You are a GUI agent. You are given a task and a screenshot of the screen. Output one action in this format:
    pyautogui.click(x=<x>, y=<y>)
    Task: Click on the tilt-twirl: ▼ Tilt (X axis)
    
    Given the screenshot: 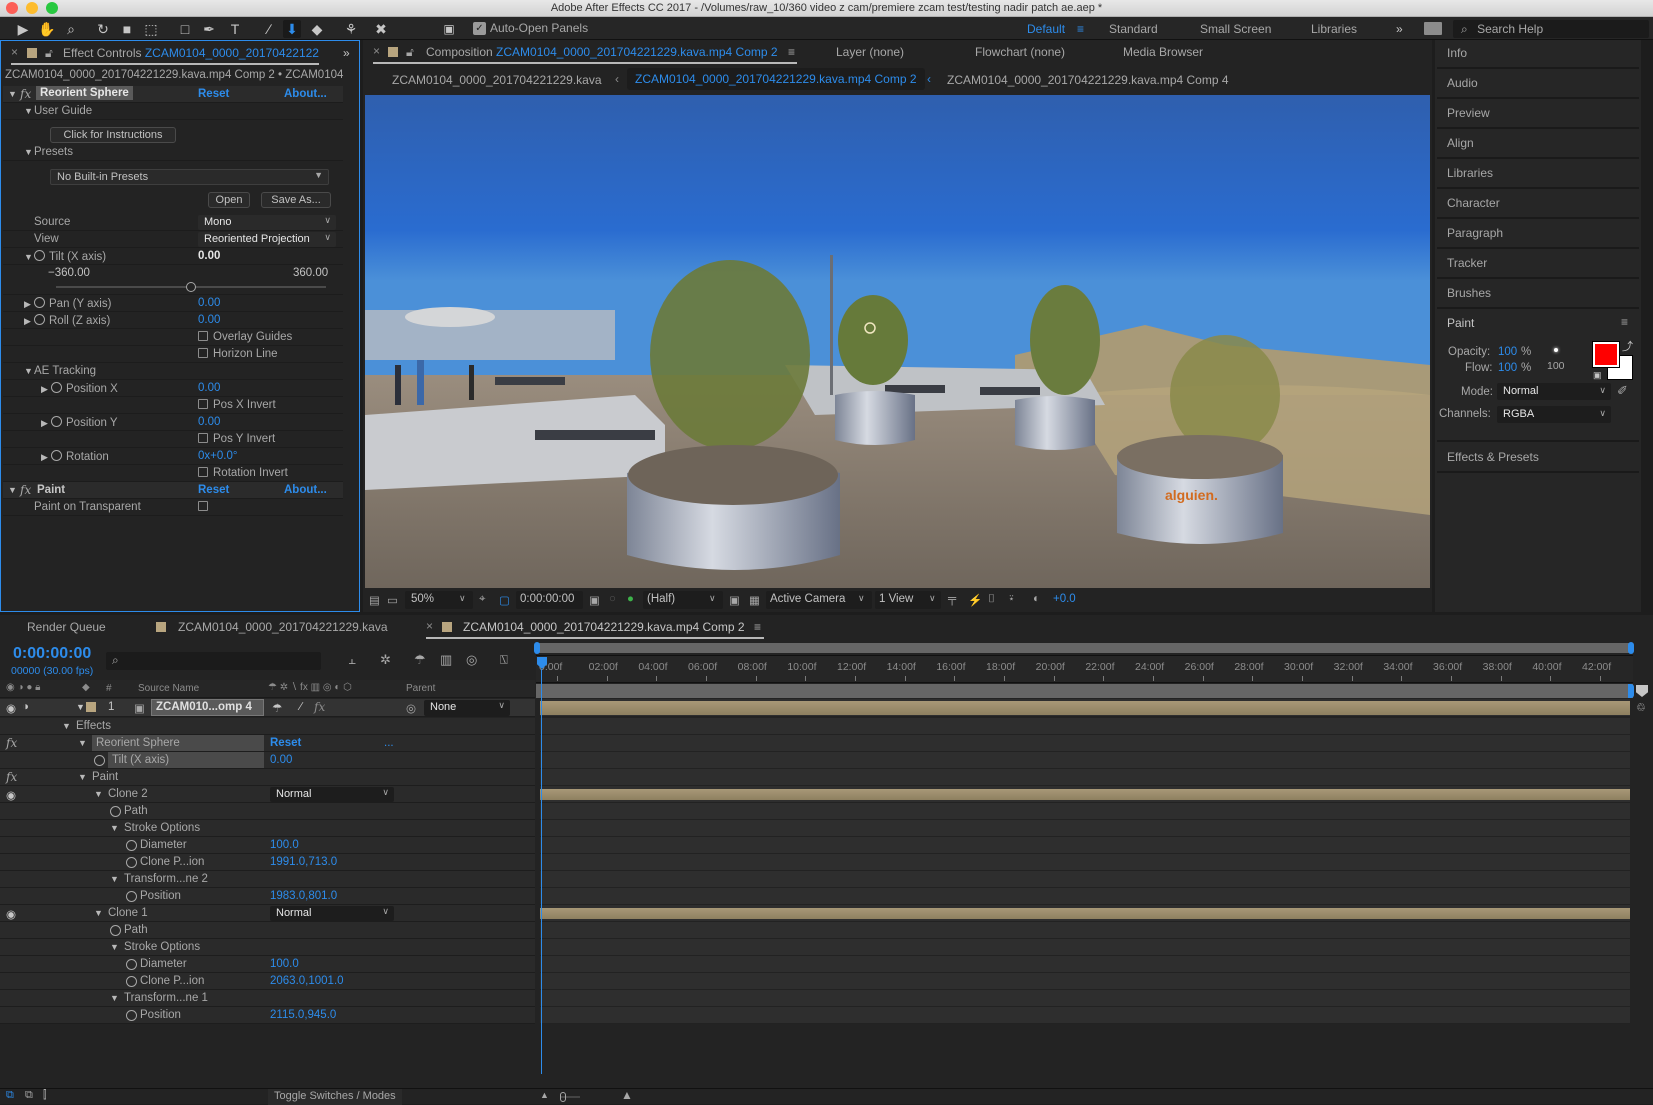 What is the action you would take?
    pyautogui.click(x=65, y=256)
    